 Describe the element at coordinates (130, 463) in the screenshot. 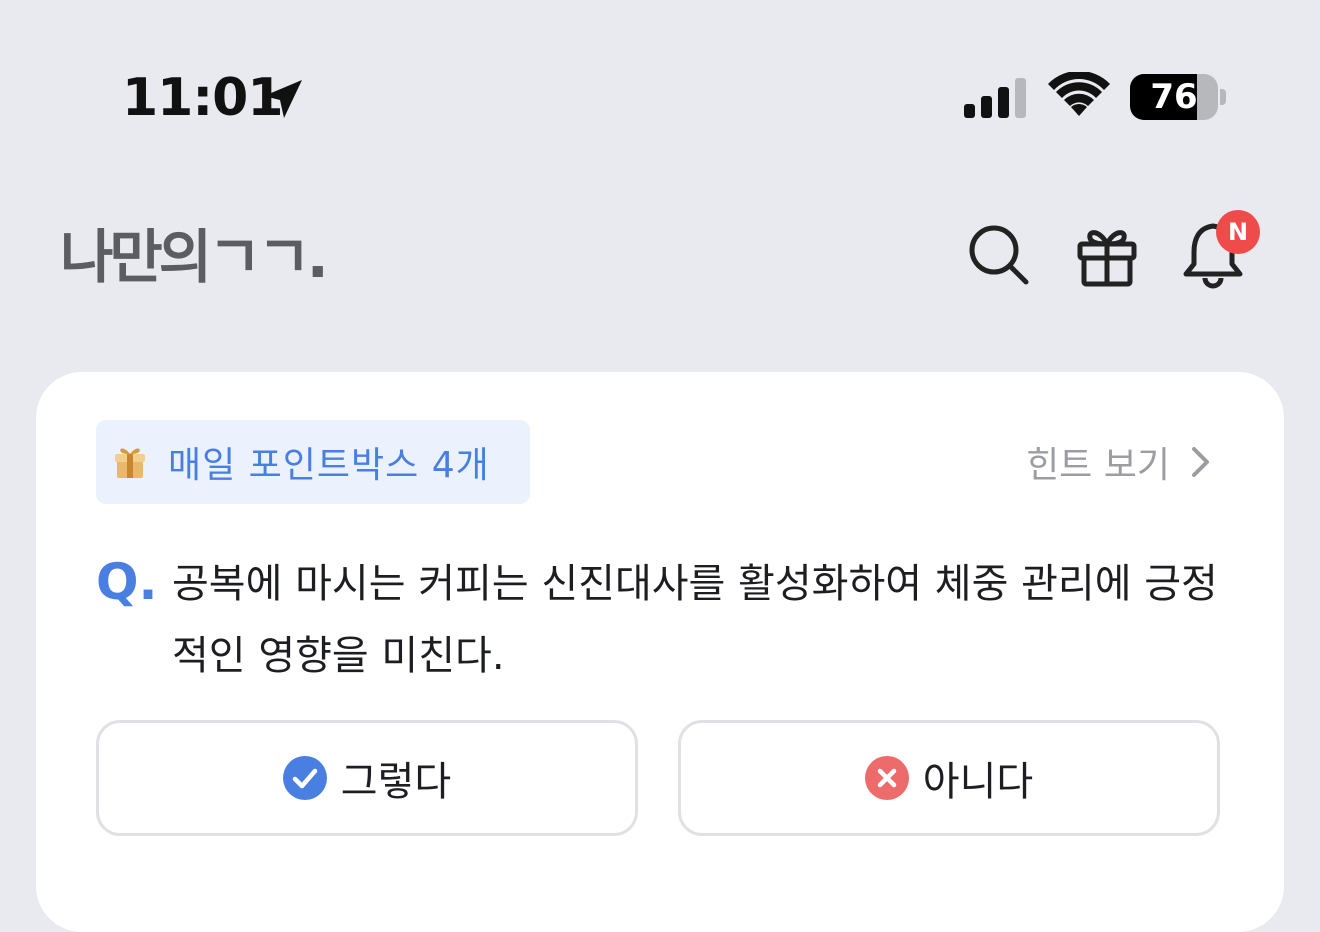

I see `gift-box-emoji-icon` at that location.